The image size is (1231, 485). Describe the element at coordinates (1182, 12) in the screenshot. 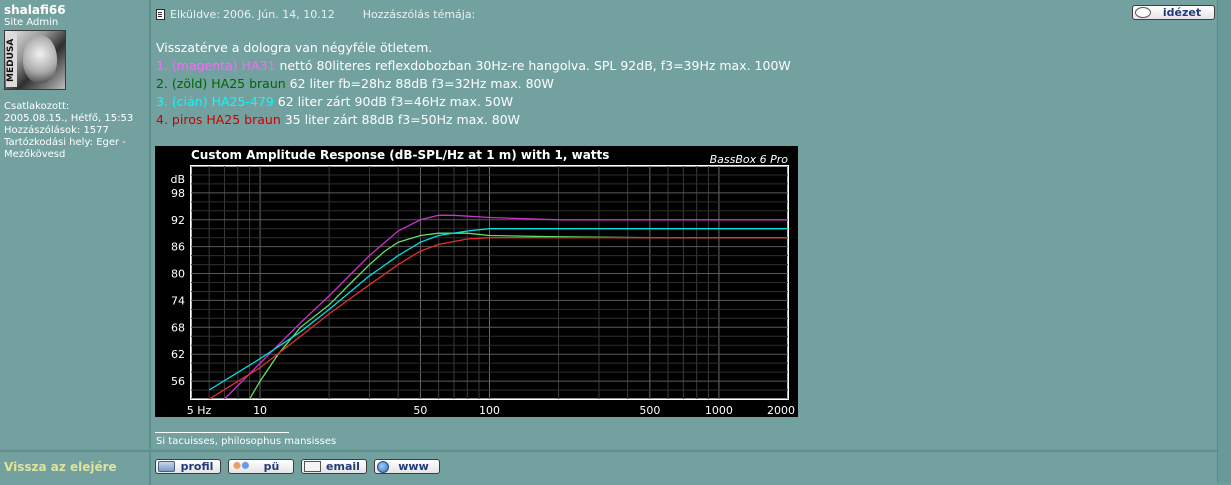

I see `quote-button-label: idézet` at that location.